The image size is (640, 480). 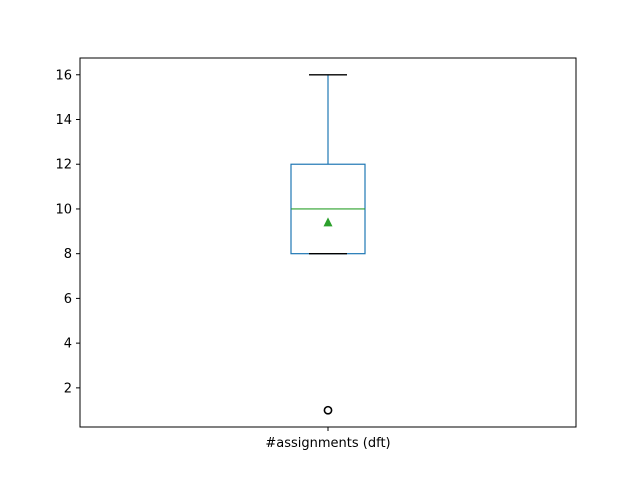 What do you see at coordinates (68, 299) in the screenshot?
I see `y-tick-label: 6` at bounding box center [68, 299].